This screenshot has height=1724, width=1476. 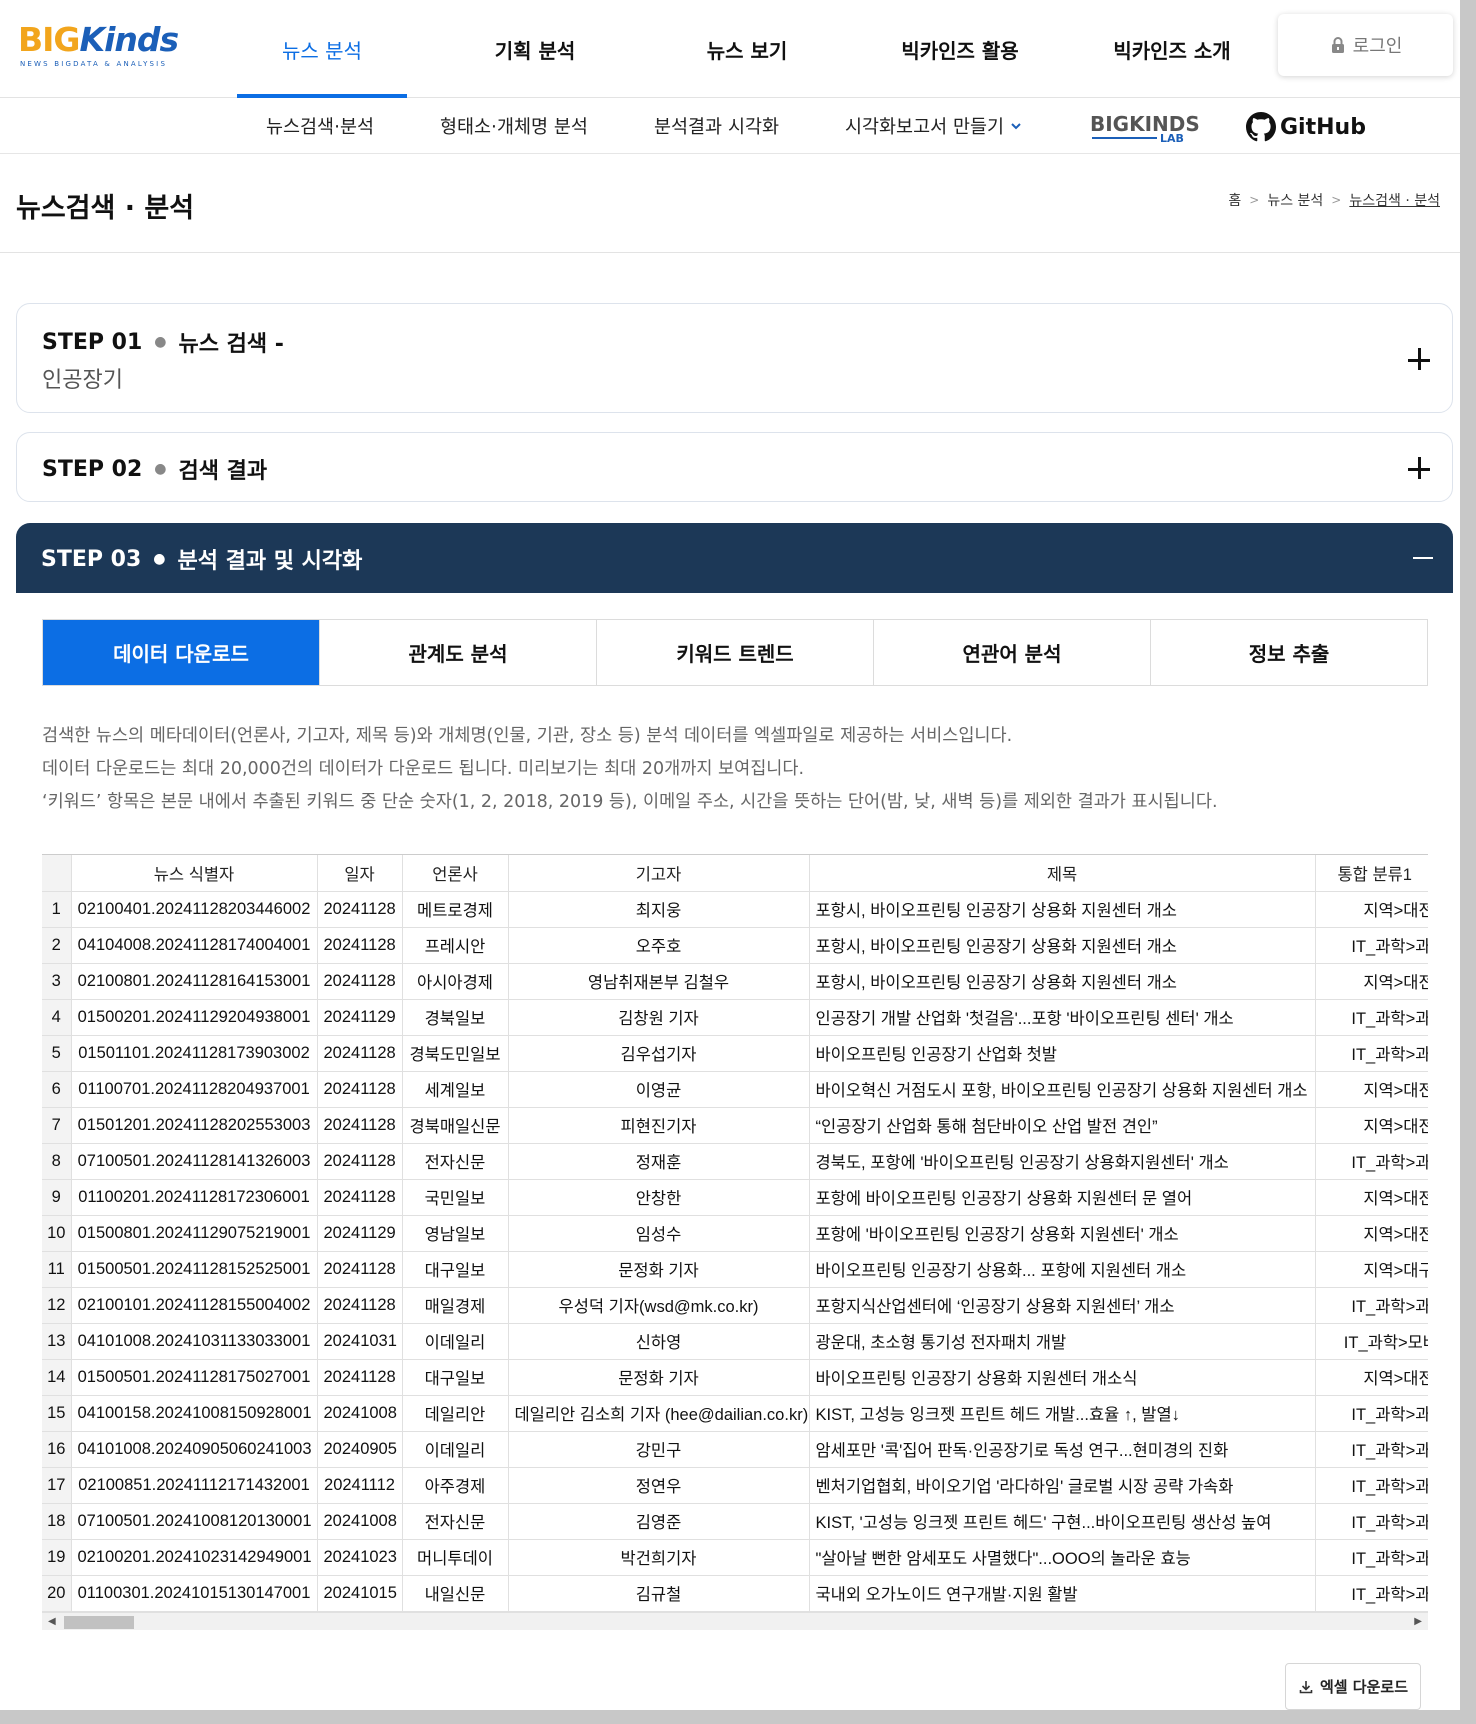 I want to click on cell-title: 바이오프린팅 인공장기 산업화 첫발, so click(x=1062, y=1053).